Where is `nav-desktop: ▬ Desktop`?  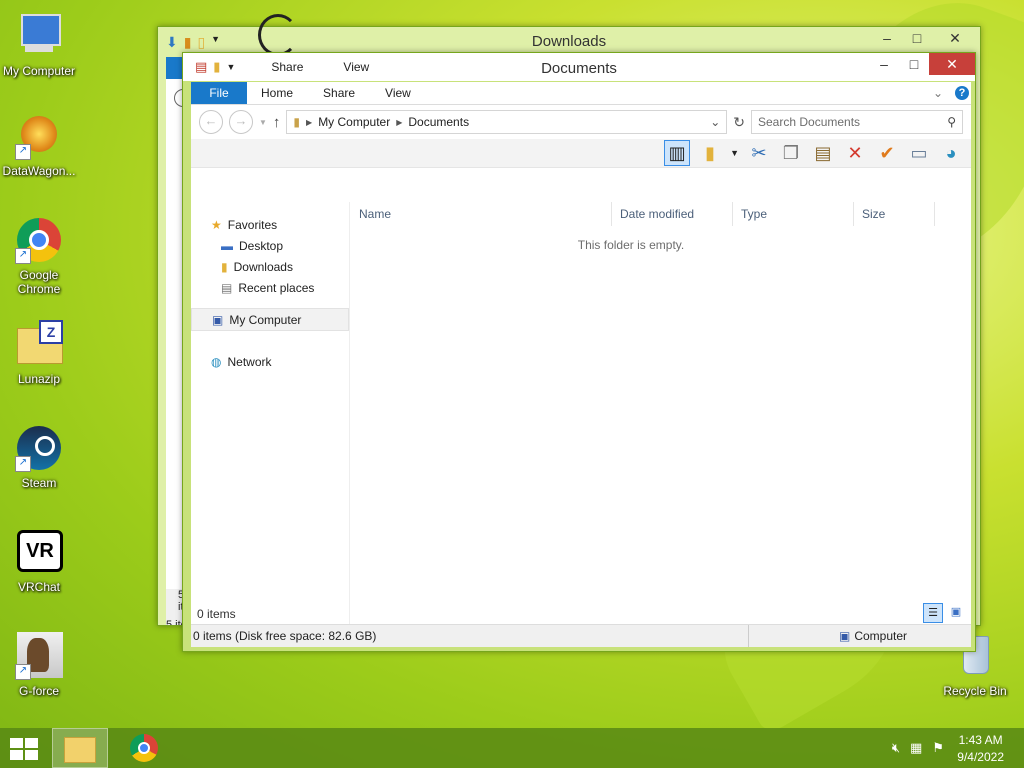 nav-desktop: ▬ Desktop is located at coordinates (270, 245).